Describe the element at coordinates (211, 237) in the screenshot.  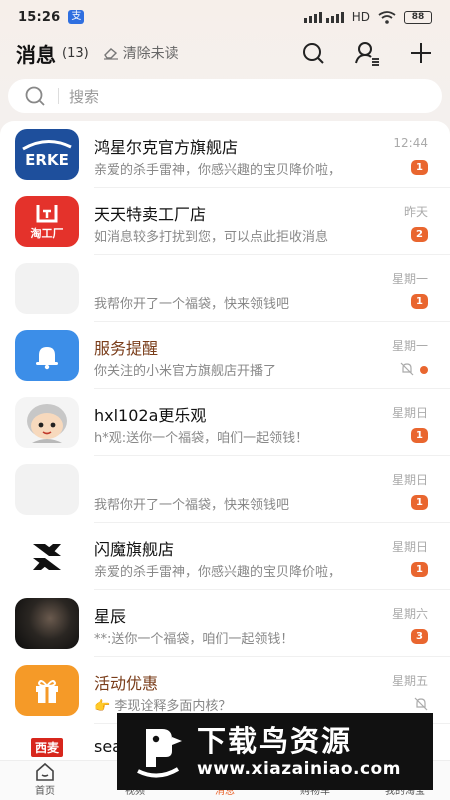
I see `conversation-preview: 如消息较多打扰到您，可以点此拒收消息` at that location.